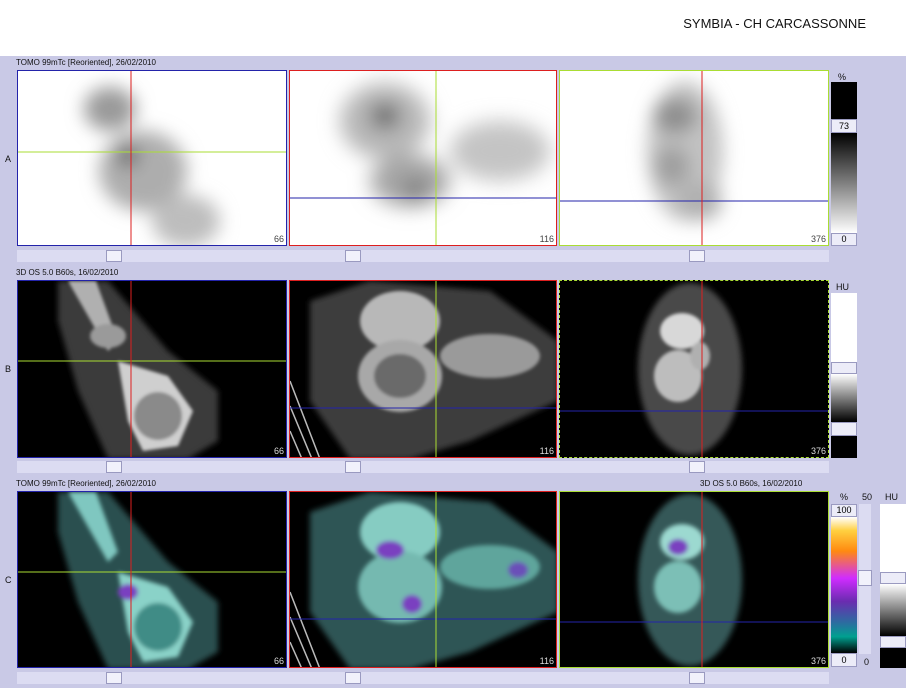 Image resolution: width=906 pixels, height=688 pixels. Describe the element at coordinates (844, 429) in the screenshot. I see `colorbar-b-lower-handle` at that location.